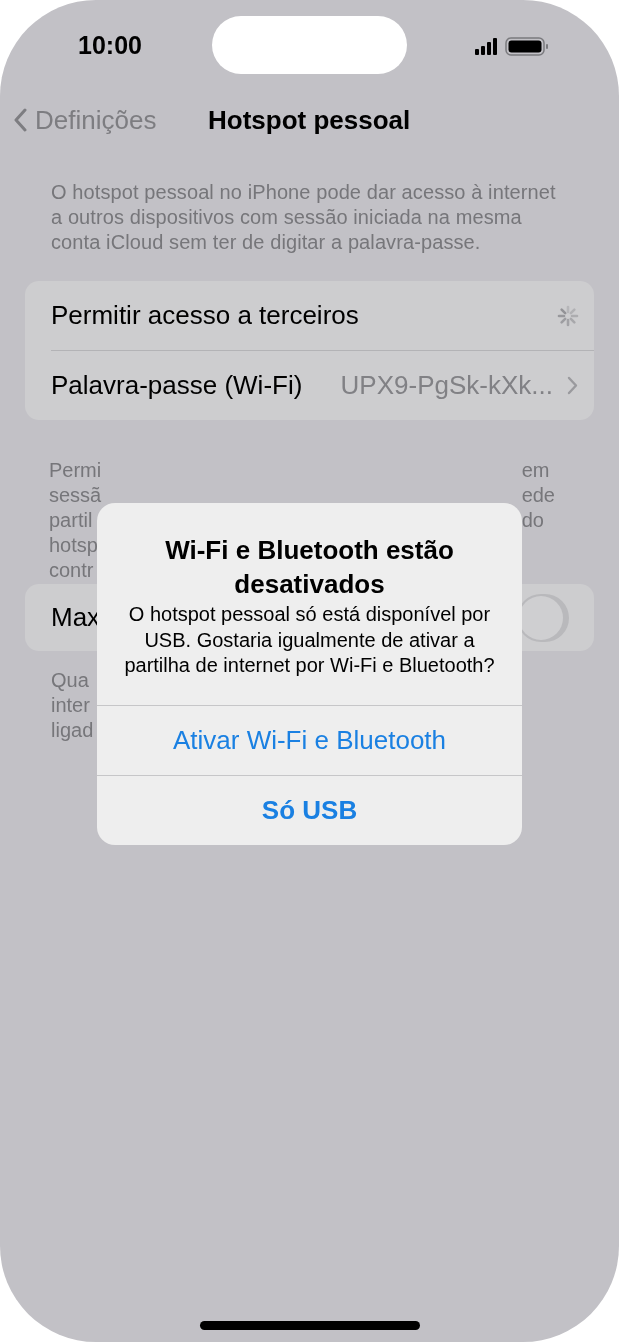 The width and height of the screenshot is (619, 1342). Describe the element at coordinates (527, 46) in the screenshot. I see `battery-icon` at that location.